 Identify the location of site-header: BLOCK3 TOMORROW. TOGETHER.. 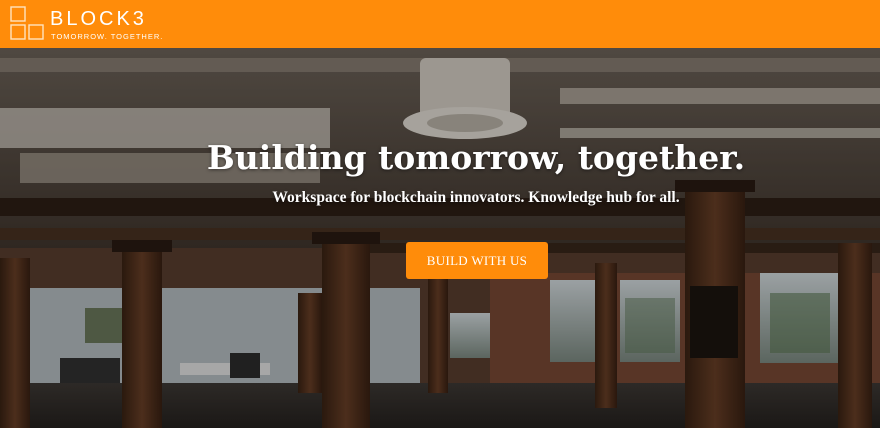
(440, 24).